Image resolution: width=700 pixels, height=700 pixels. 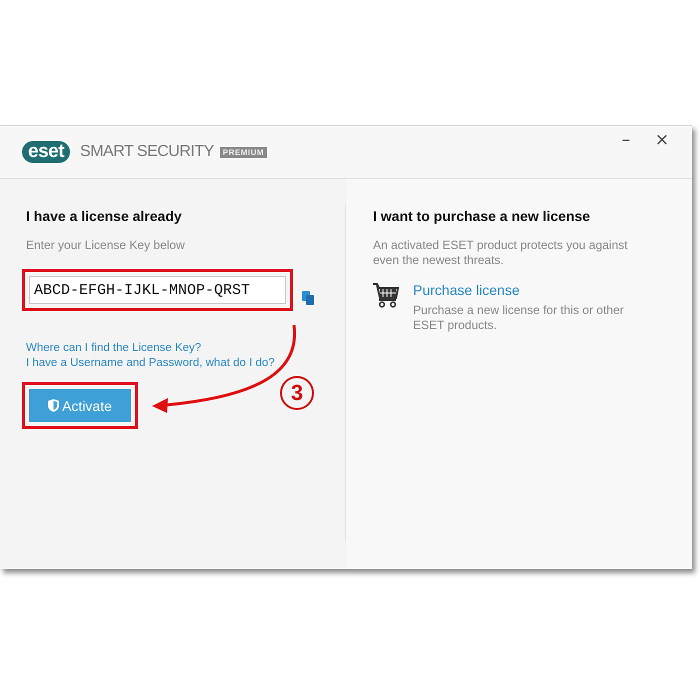 I want to click on edition-badge: PREMIUM, so click(x=244, y=152).